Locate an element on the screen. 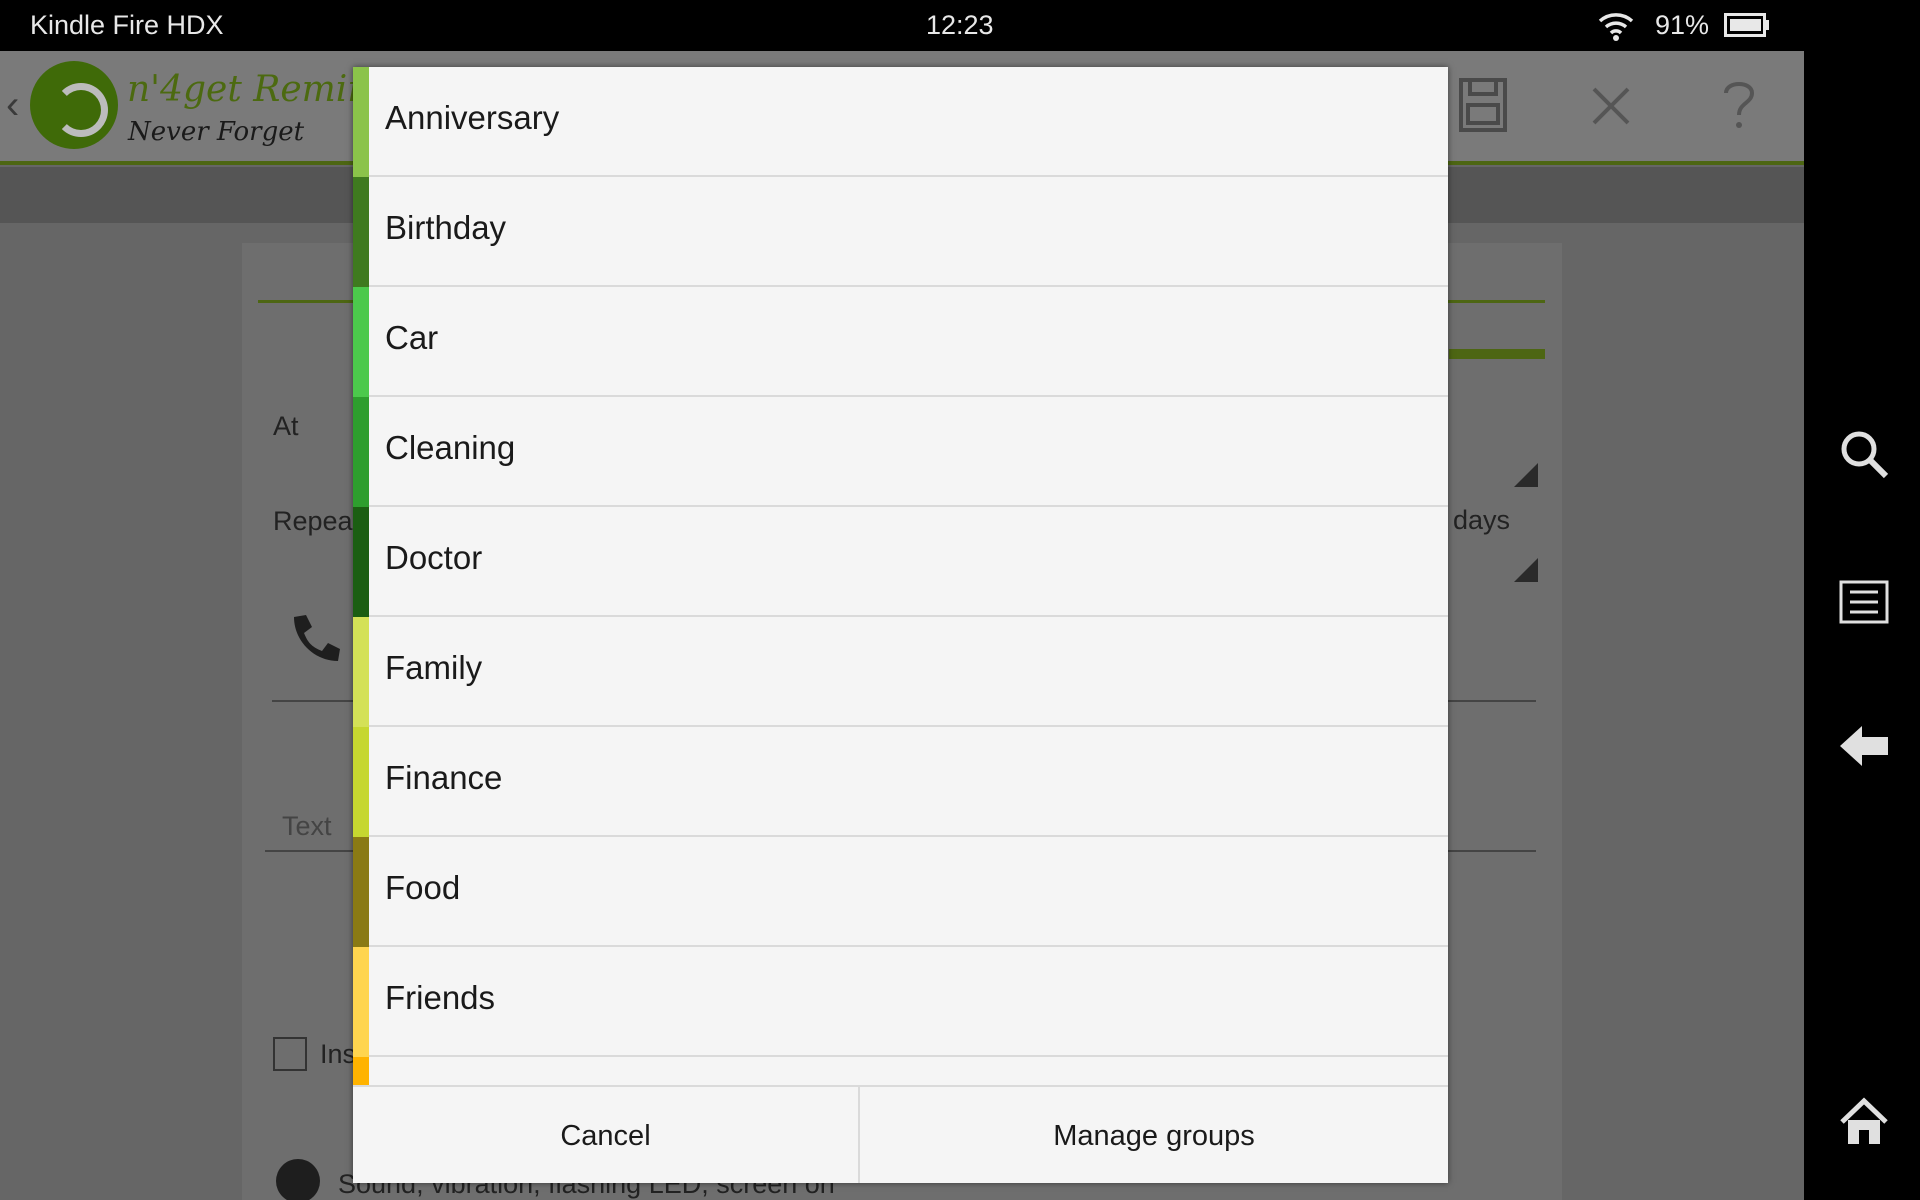  group-item-label: Family is located at coordinates (434, 667).